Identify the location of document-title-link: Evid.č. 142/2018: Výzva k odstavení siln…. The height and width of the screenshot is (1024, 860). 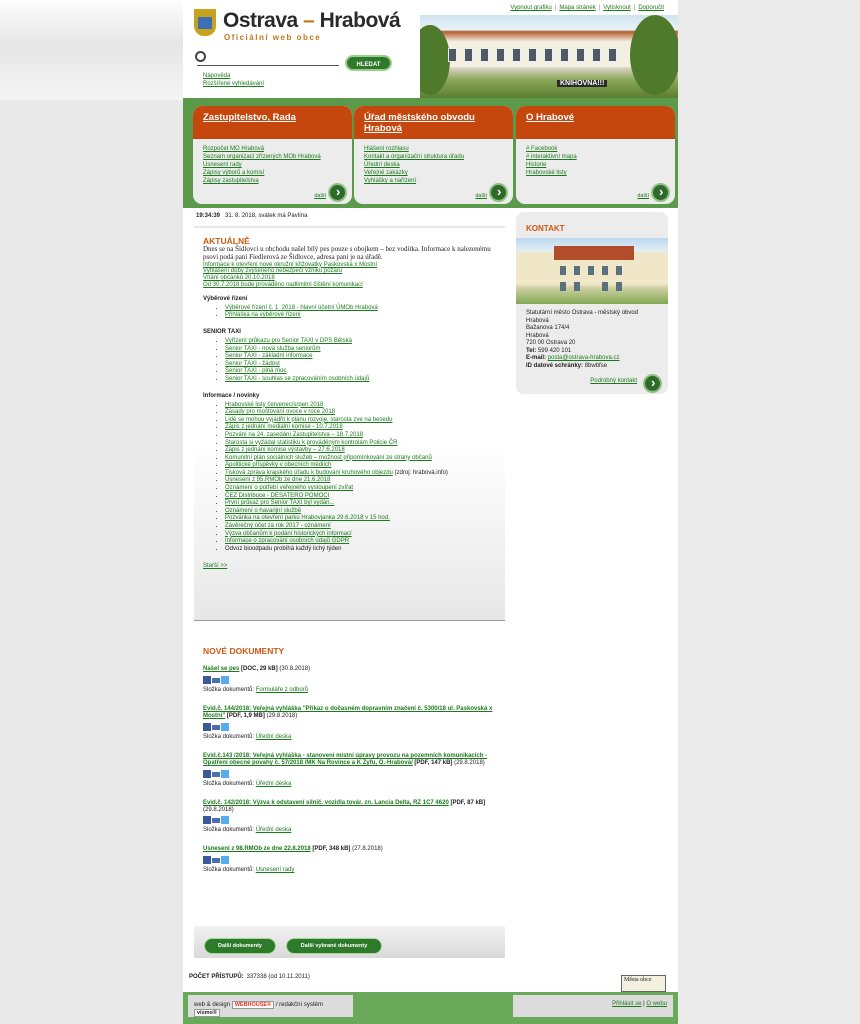
(326, 803).